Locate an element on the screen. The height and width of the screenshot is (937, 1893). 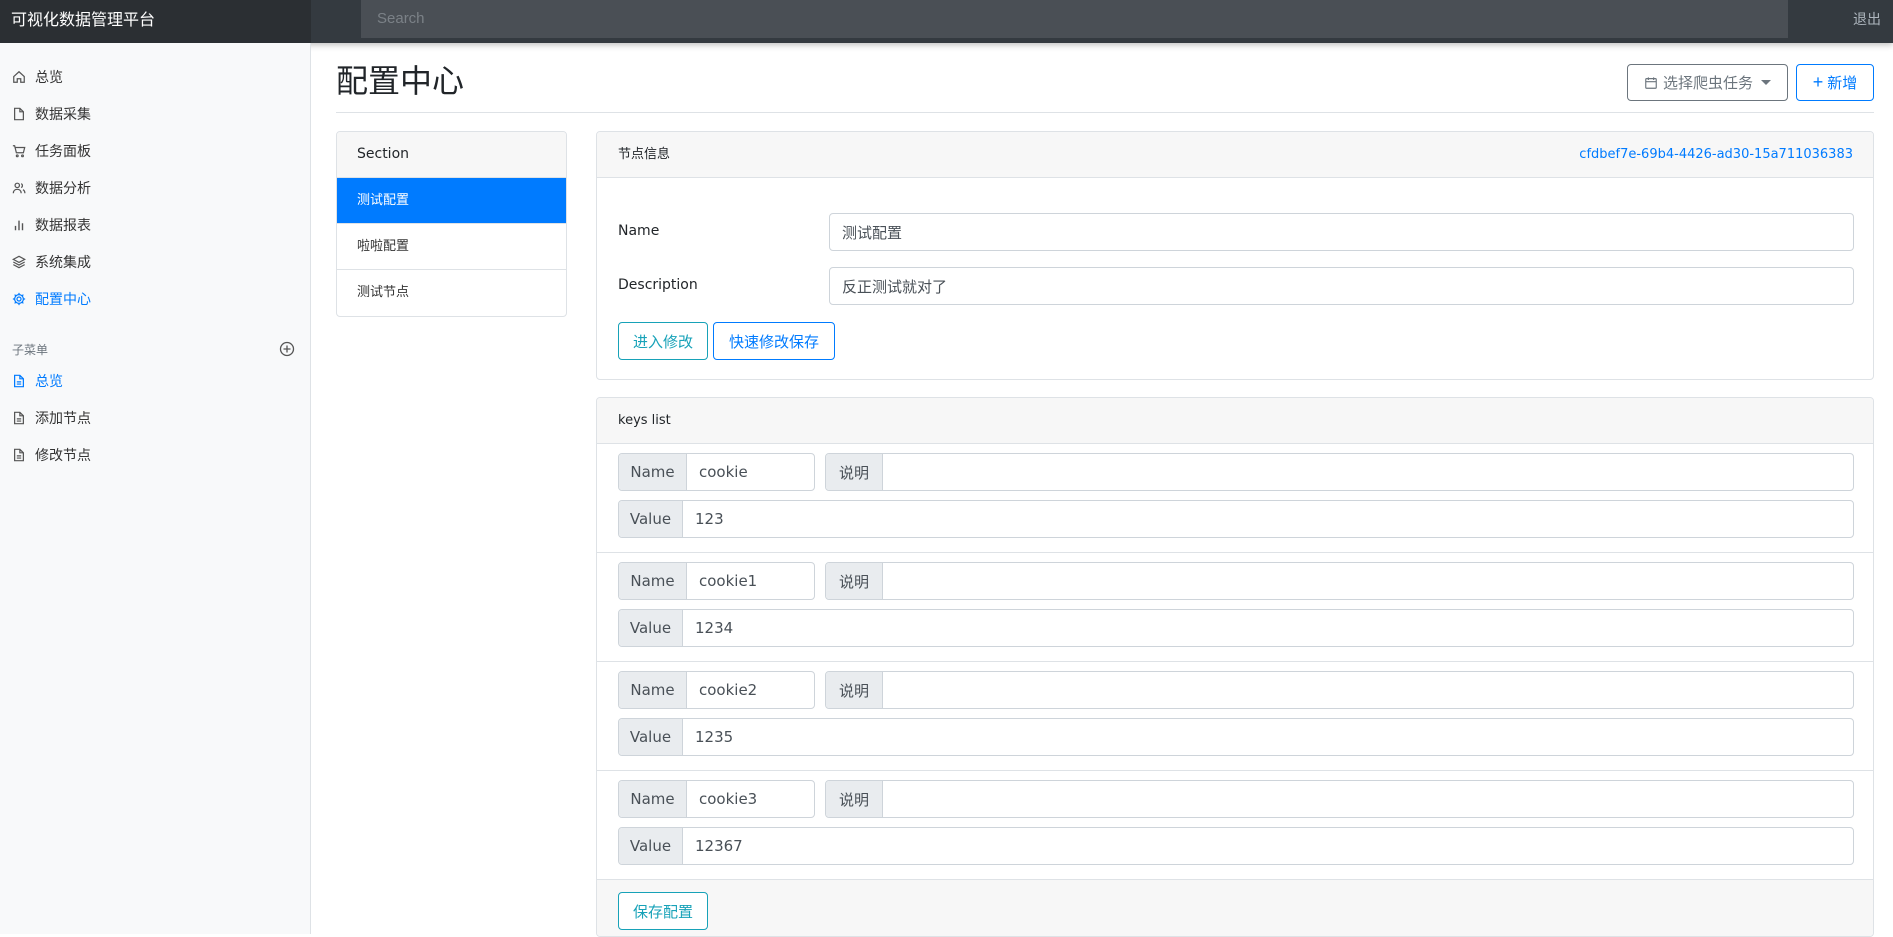
key-value-field: 1235 is located at coordinates (1268, 737).